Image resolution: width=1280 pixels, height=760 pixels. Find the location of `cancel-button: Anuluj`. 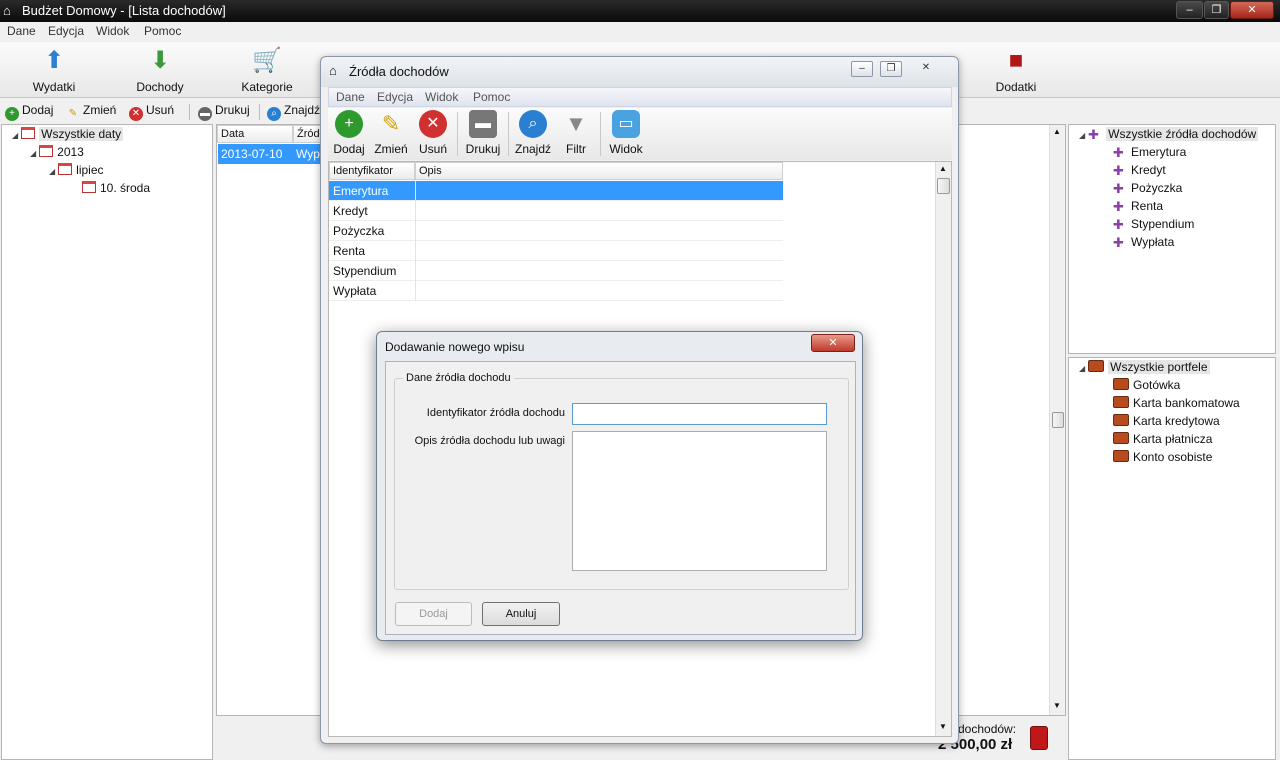

cancel-button: Anuluj is located at coordinates (521, 614).